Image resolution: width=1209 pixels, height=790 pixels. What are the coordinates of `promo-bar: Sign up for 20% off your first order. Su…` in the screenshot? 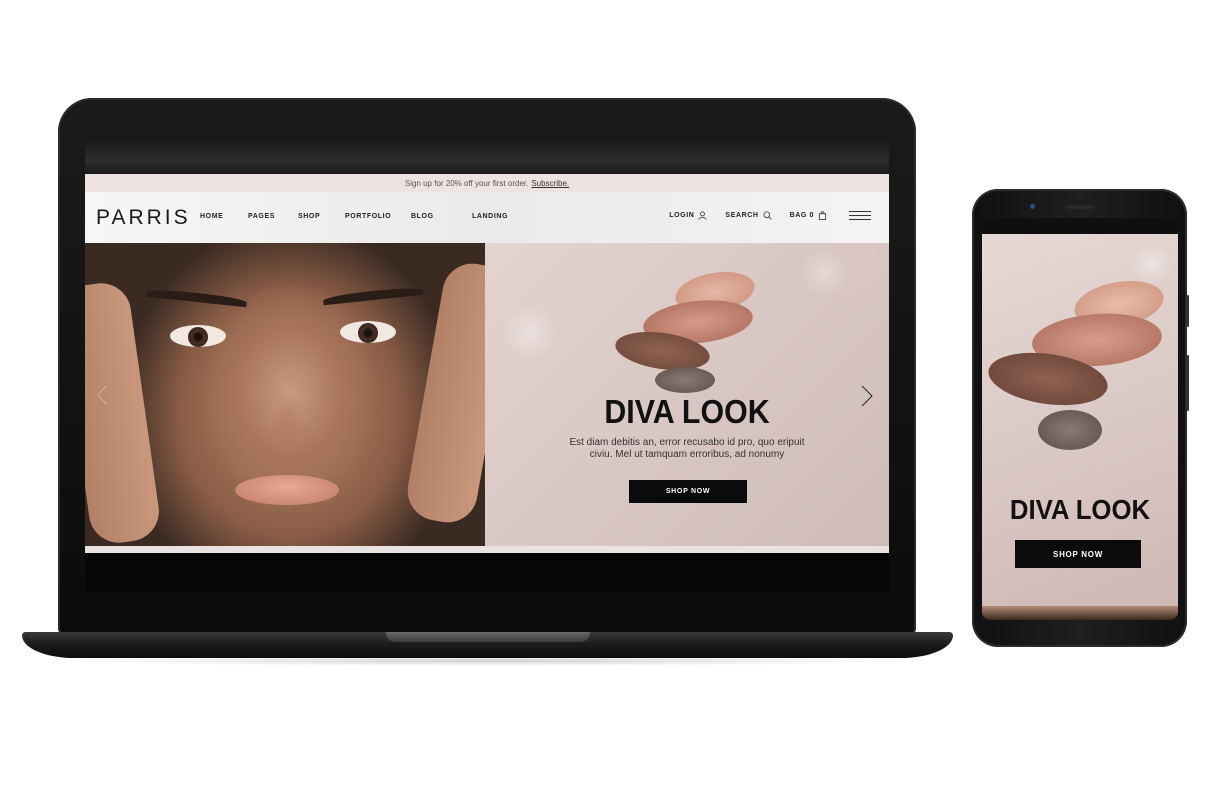 It's located at (487, 183).